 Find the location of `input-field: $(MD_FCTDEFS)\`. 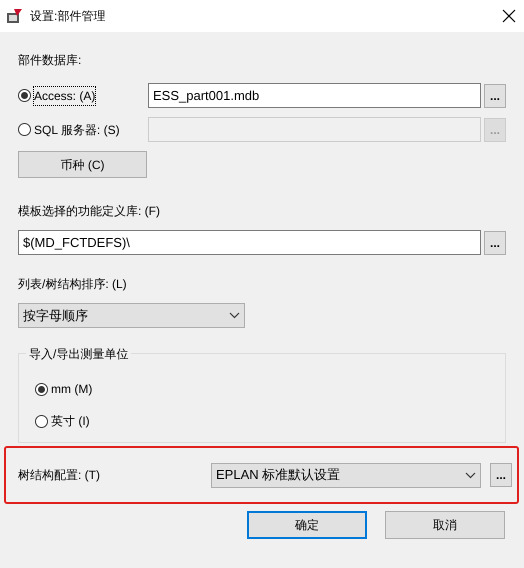

input-field: $(MD_FCTDEFS)\ is located at coordinates (249, 242).